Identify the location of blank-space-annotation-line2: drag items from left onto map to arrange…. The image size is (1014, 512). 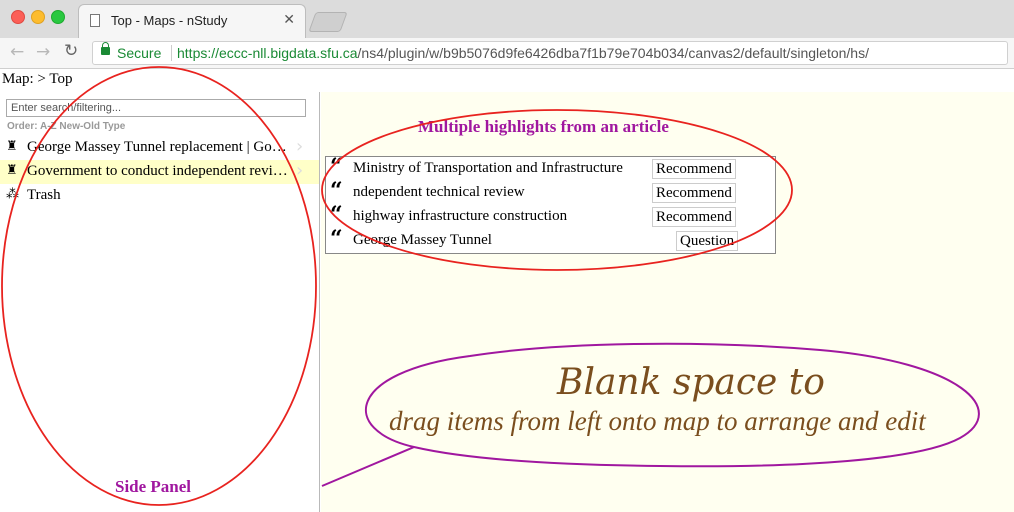
(657, 421).